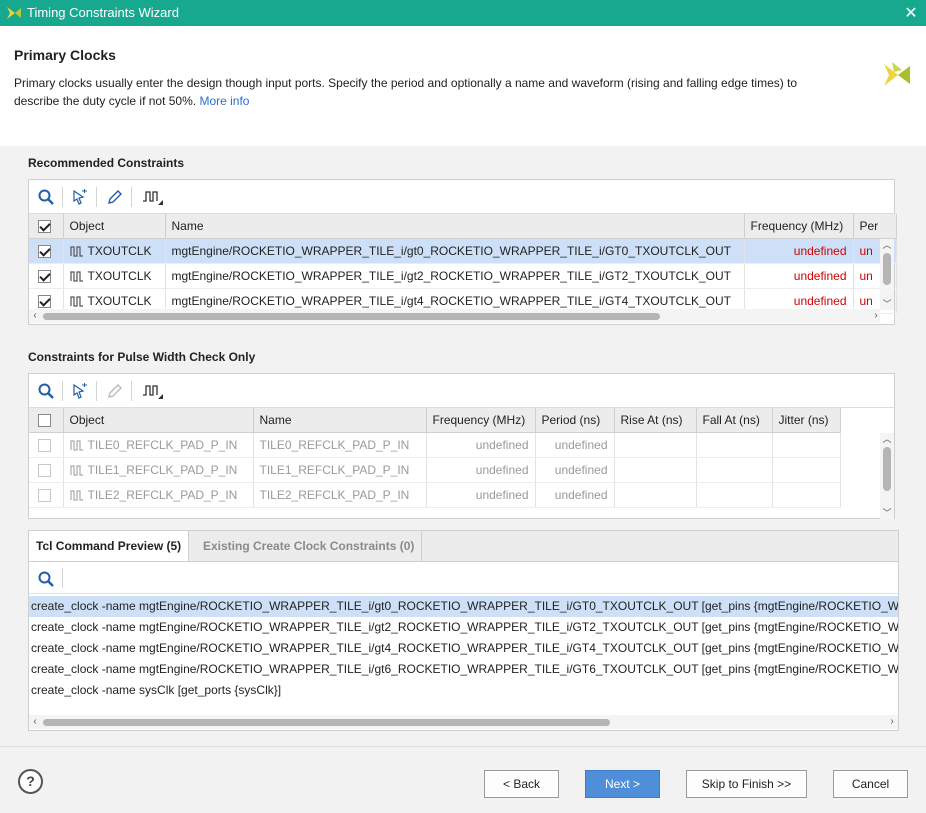 The image size is (926, 813). Describe the element at coordinates (521, 784) in the screenshot. I see `back-button: < Back` at that location.